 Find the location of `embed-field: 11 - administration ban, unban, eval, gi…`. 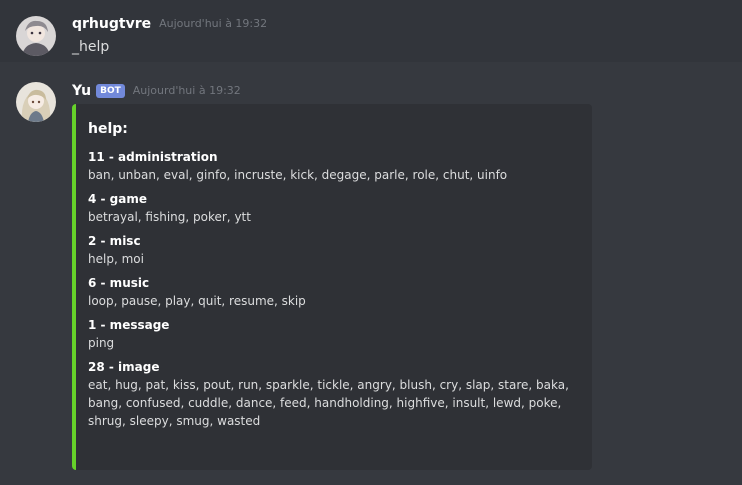

embed-field: 11 - administration ban, unban, eval, gi… is located at coordinates (334, 166).